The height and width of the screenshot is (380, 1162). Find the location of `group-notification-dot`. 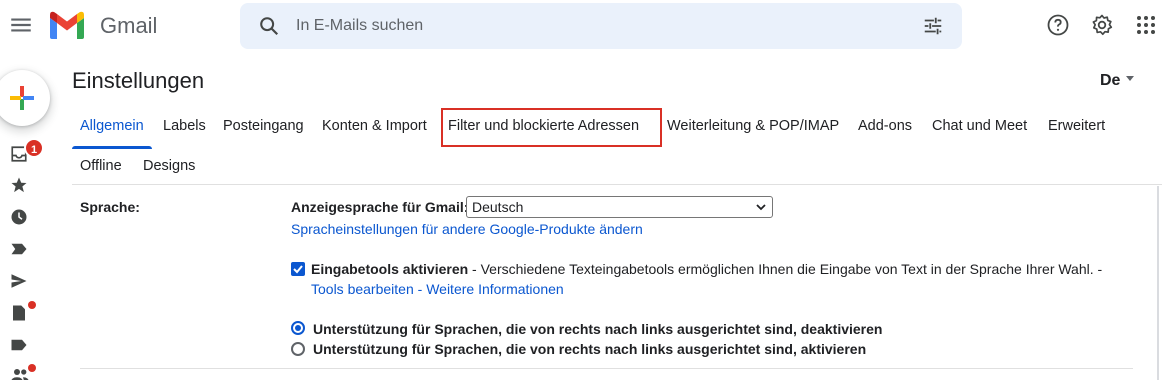

group-notification-dot is located at coordinates (32, 368).